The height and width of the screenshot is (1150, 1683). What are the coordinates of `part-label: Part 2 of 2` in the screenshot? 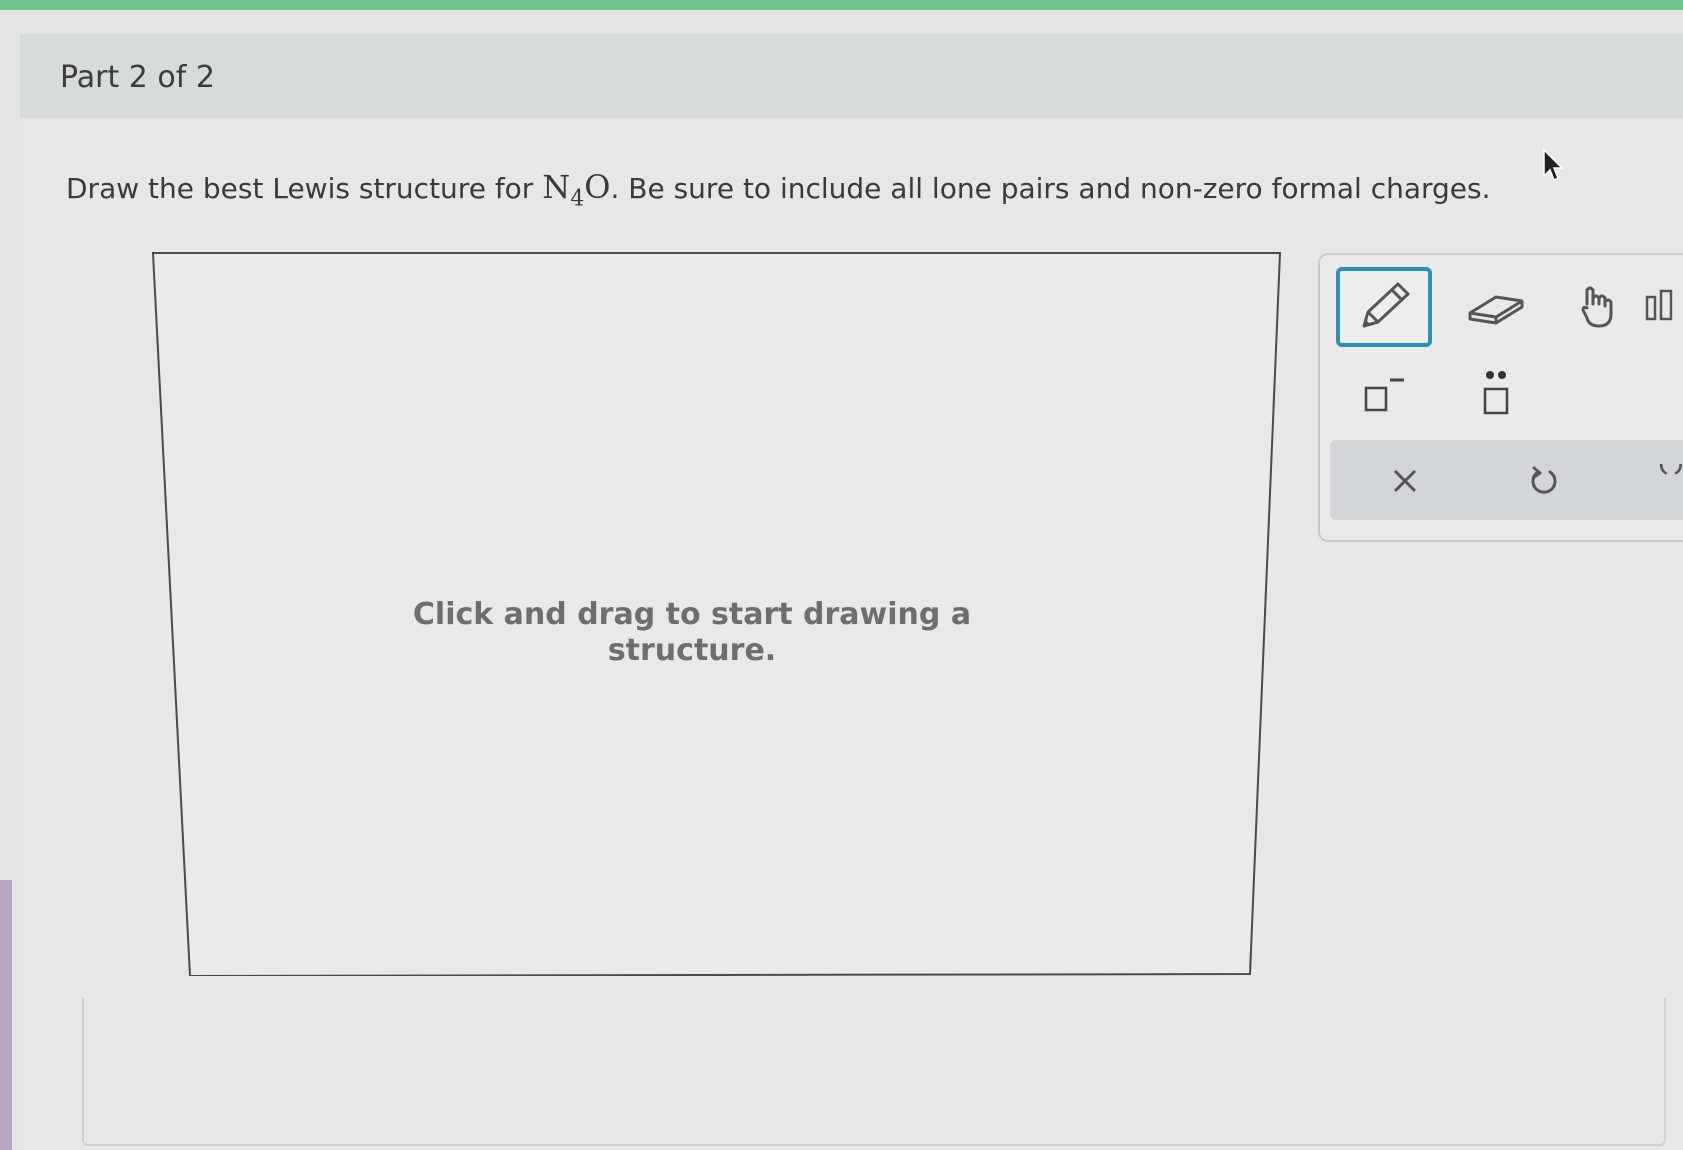 It's located at (137, 77).